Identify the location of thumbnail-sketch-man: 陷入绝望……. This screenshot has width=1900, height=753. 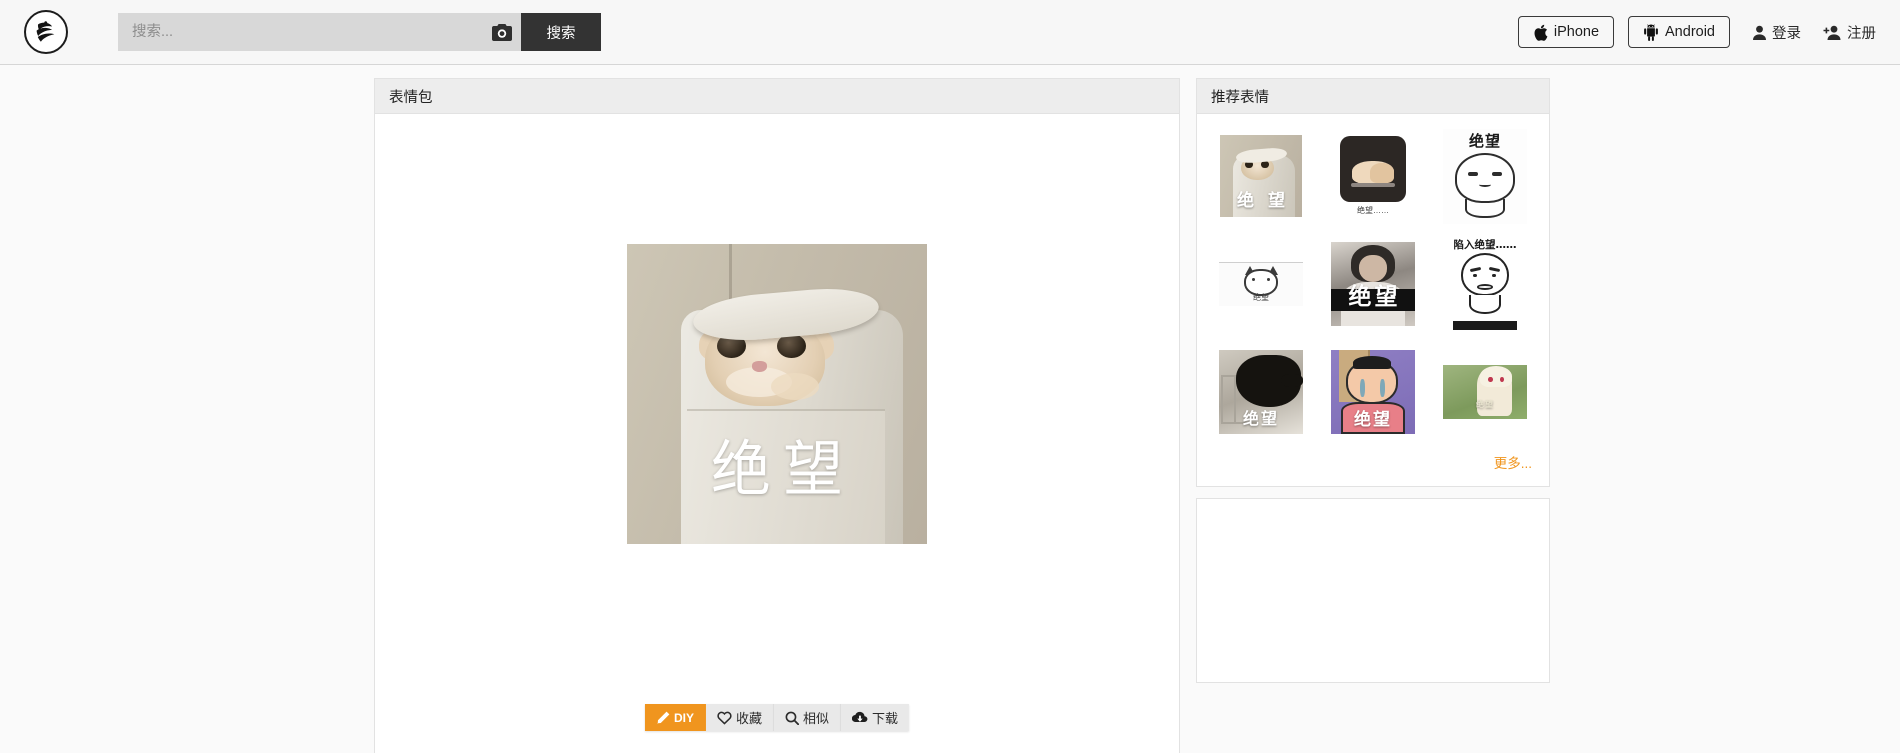
(1485, 284).